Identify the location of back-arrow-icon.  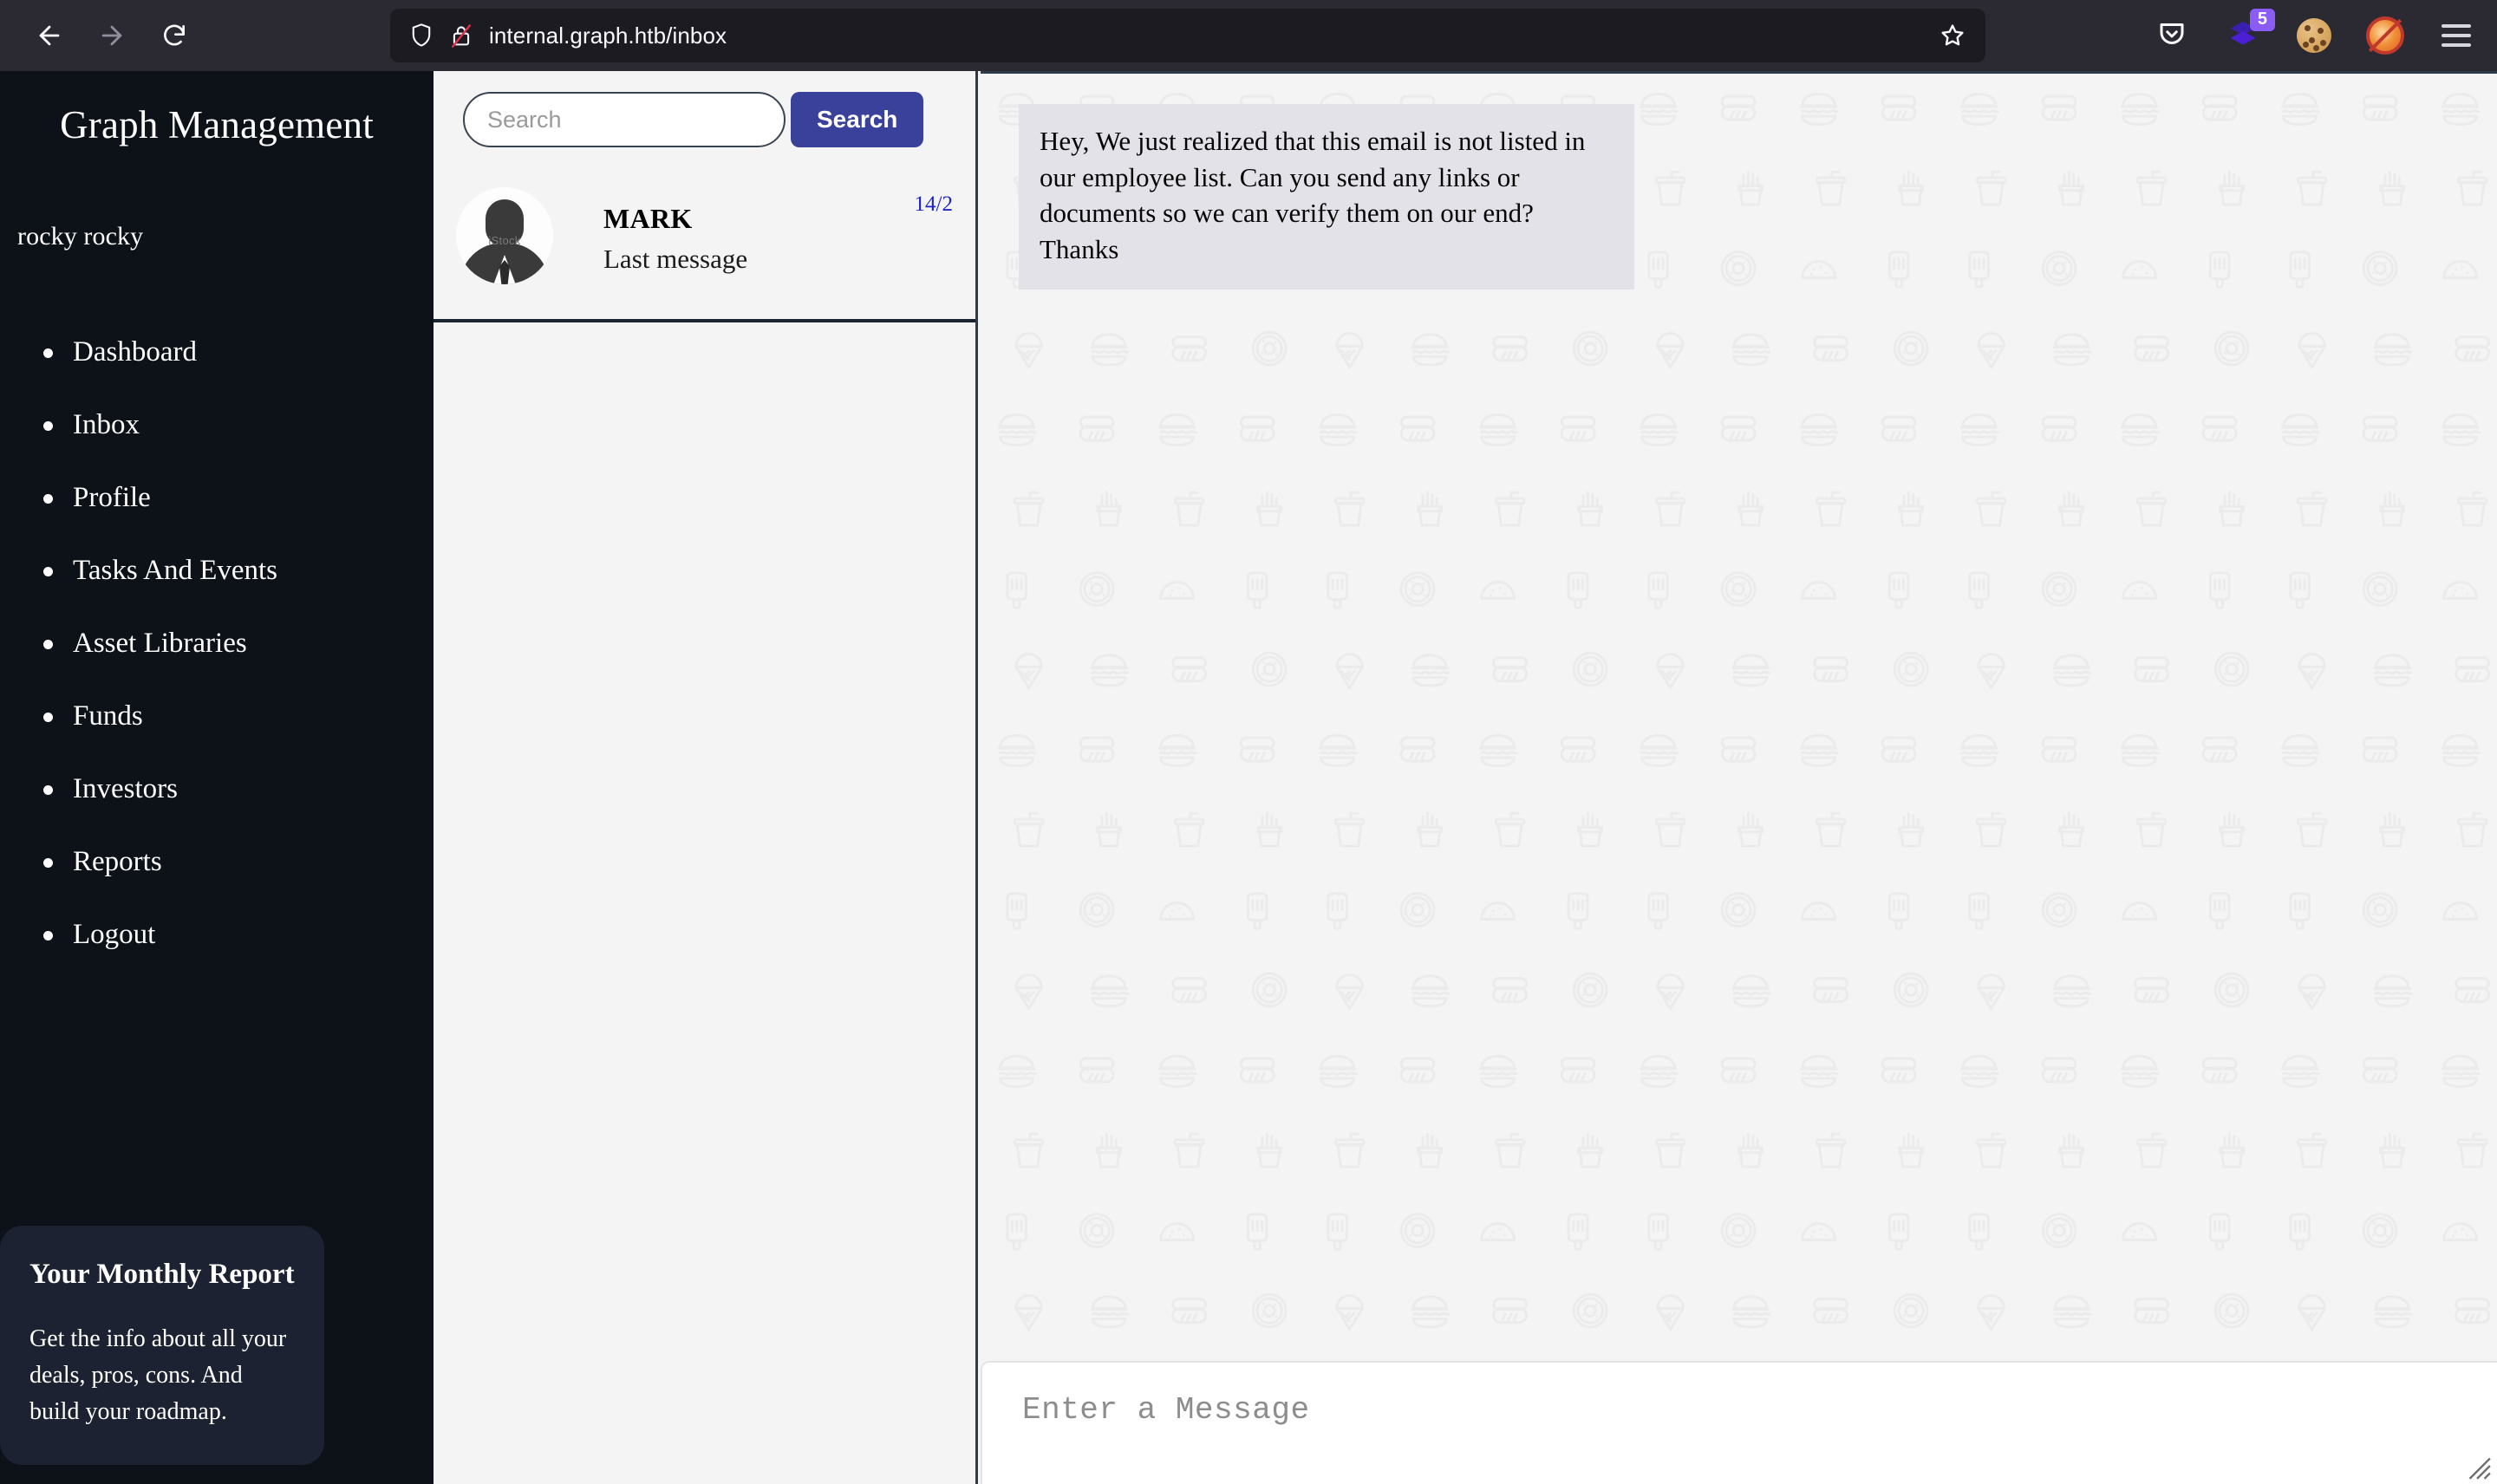
(49, 35).